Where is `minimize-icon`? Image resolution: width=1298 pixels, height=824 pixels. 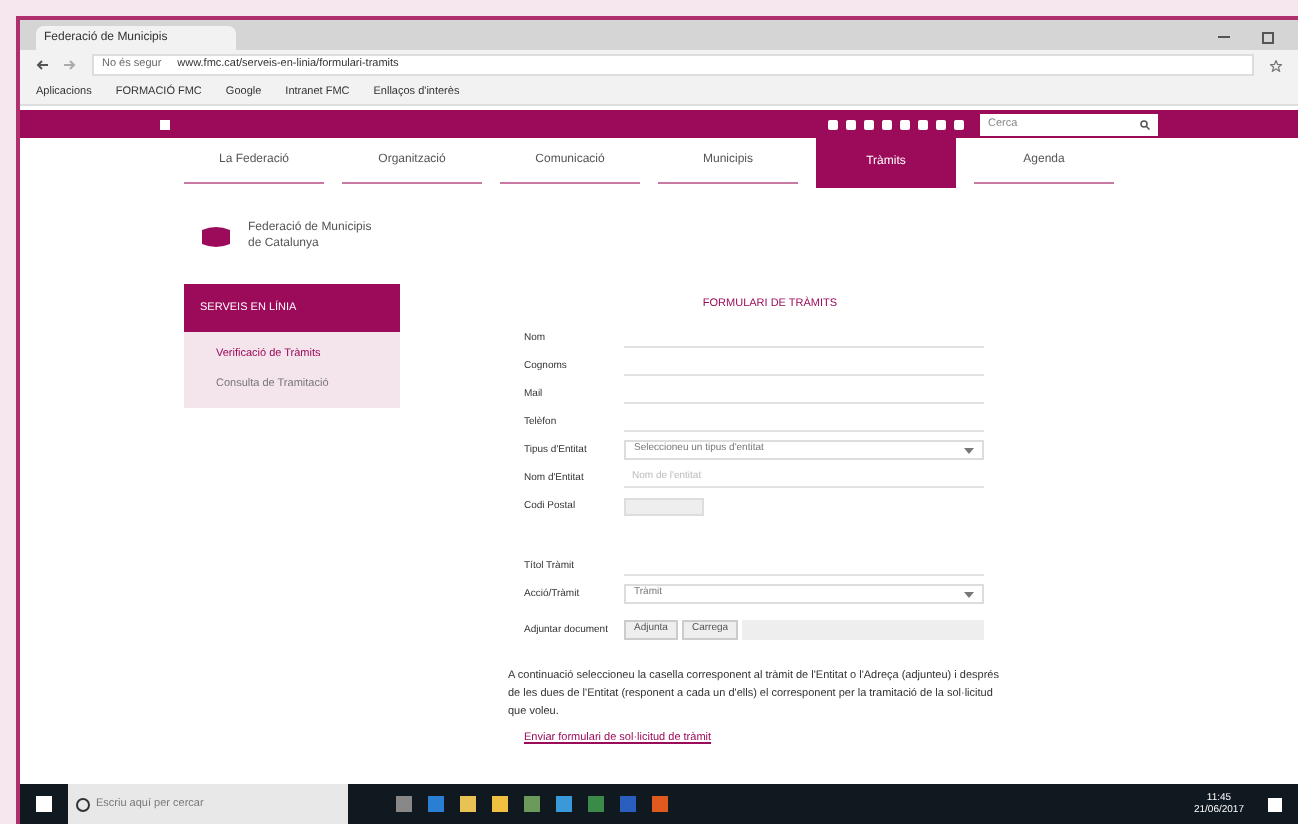
minimize-icon is located at coordinates (1224, 37).